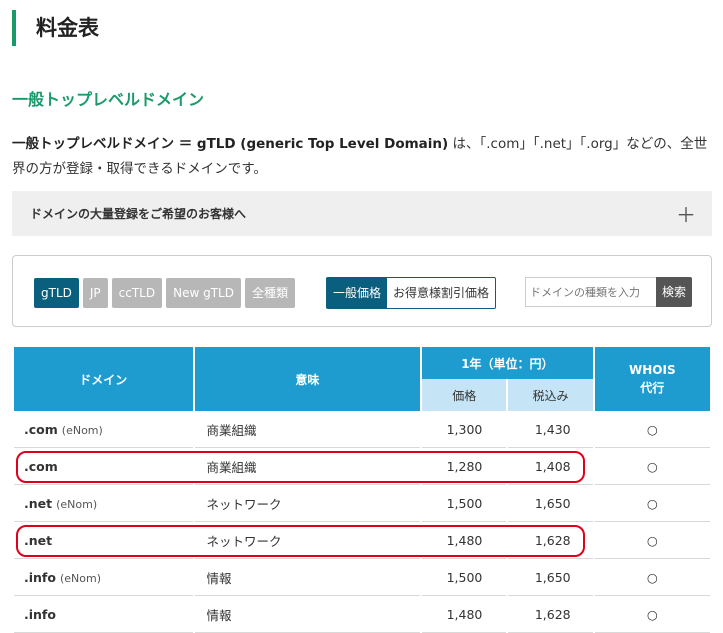  I want to click on tab-tld: gTLD, so click(56, 293).